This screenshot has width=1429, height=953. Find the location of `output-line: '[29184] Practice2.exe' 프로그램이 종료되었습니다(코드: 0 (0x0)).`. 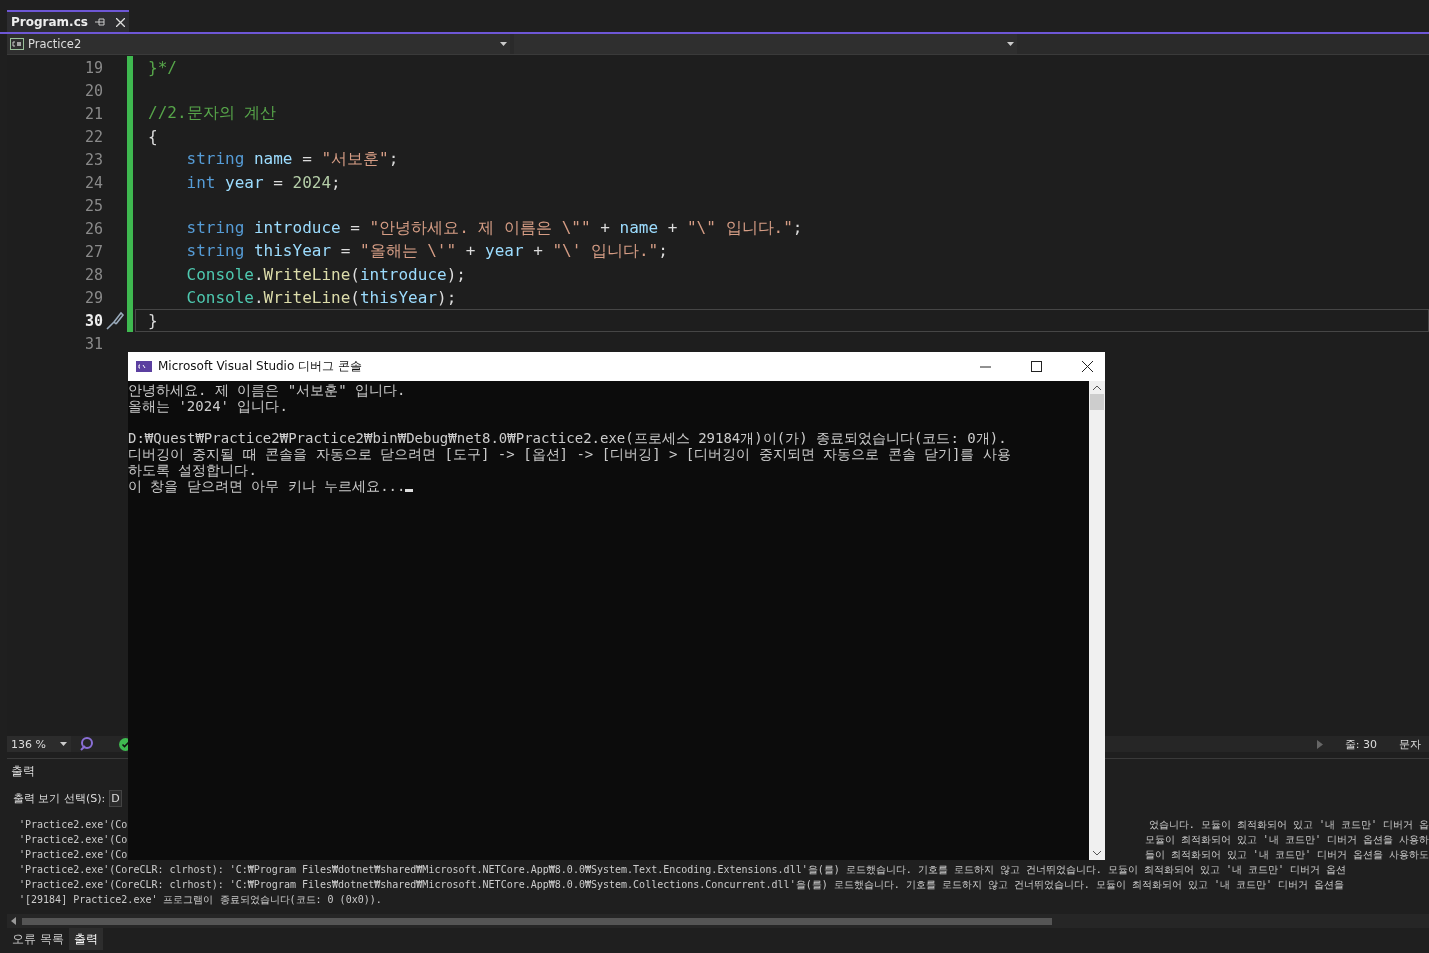

output-line: '[29184] Practice2.exe' 프로그램이 종료되었습니다(코드: 0 (0x0)). is located at coordinates (200, 899).